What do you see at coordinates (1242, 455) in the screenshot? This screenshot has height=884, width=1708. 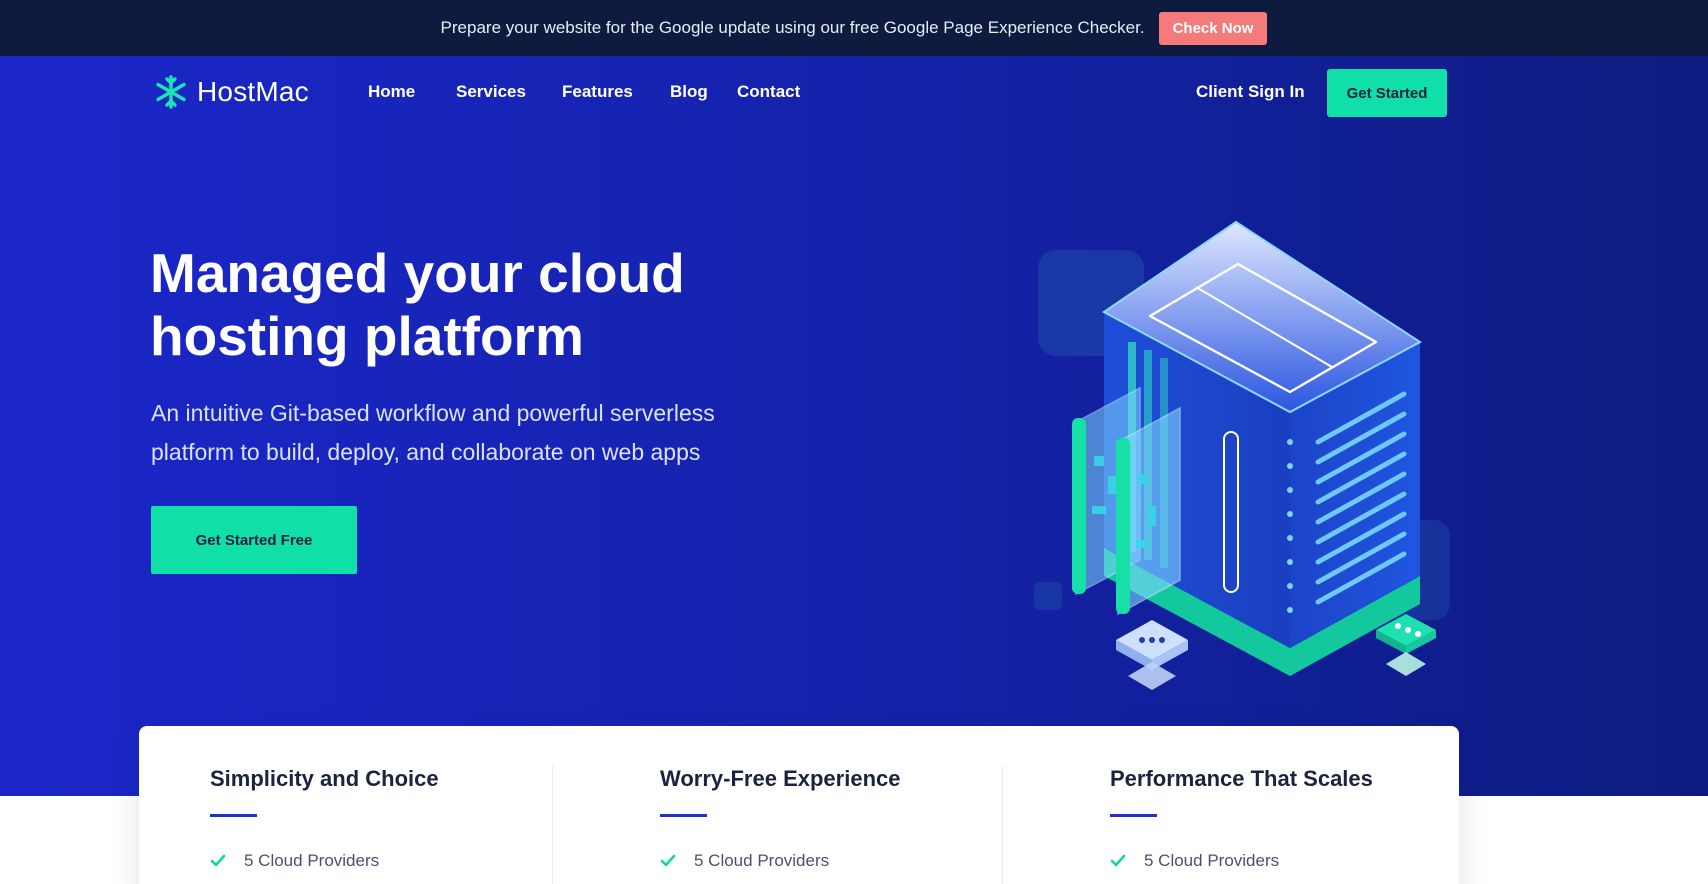 I see `server-illustration` at bounding box center [1242, 455].